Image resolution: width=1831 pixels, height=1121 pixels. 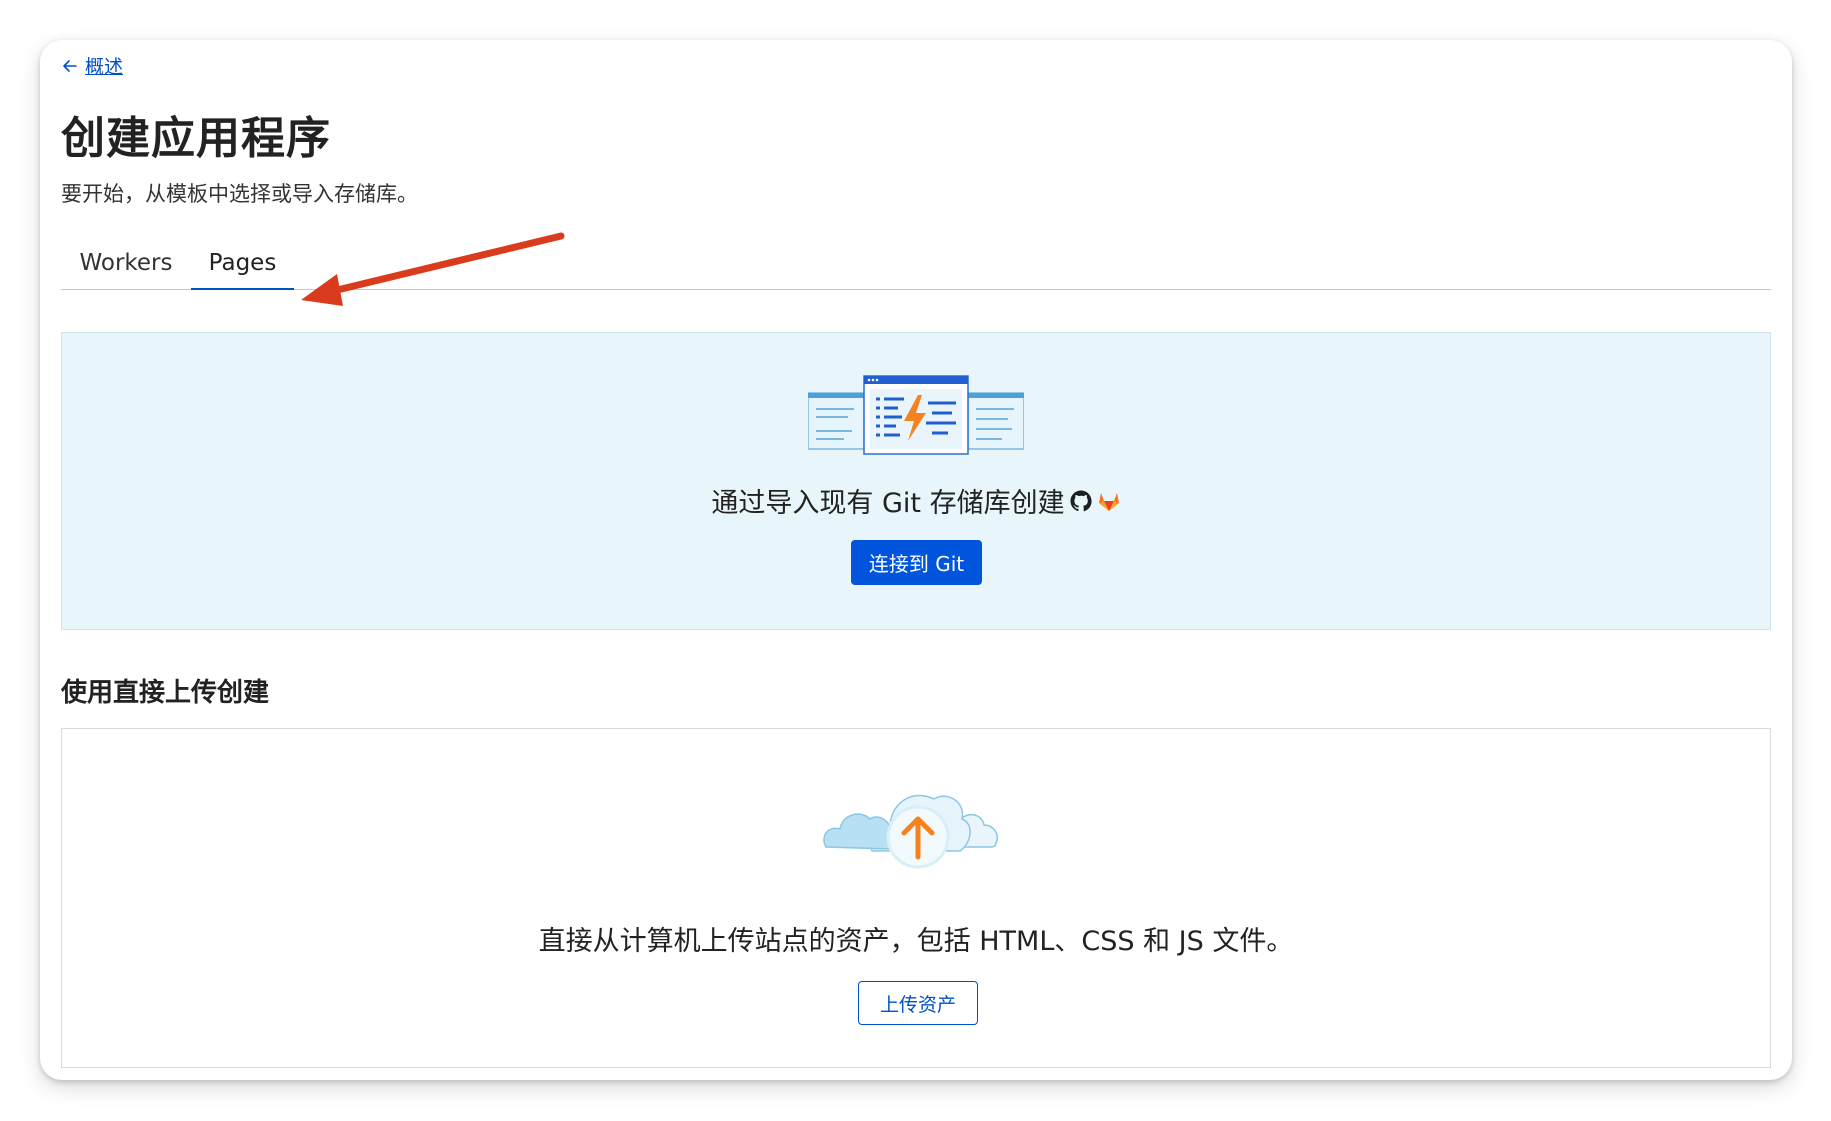 What do you see at coordinates (918, 1003) in the screenshot?
I see `upload-assets-button: 上传资产` at bounding box center [918, 1003].